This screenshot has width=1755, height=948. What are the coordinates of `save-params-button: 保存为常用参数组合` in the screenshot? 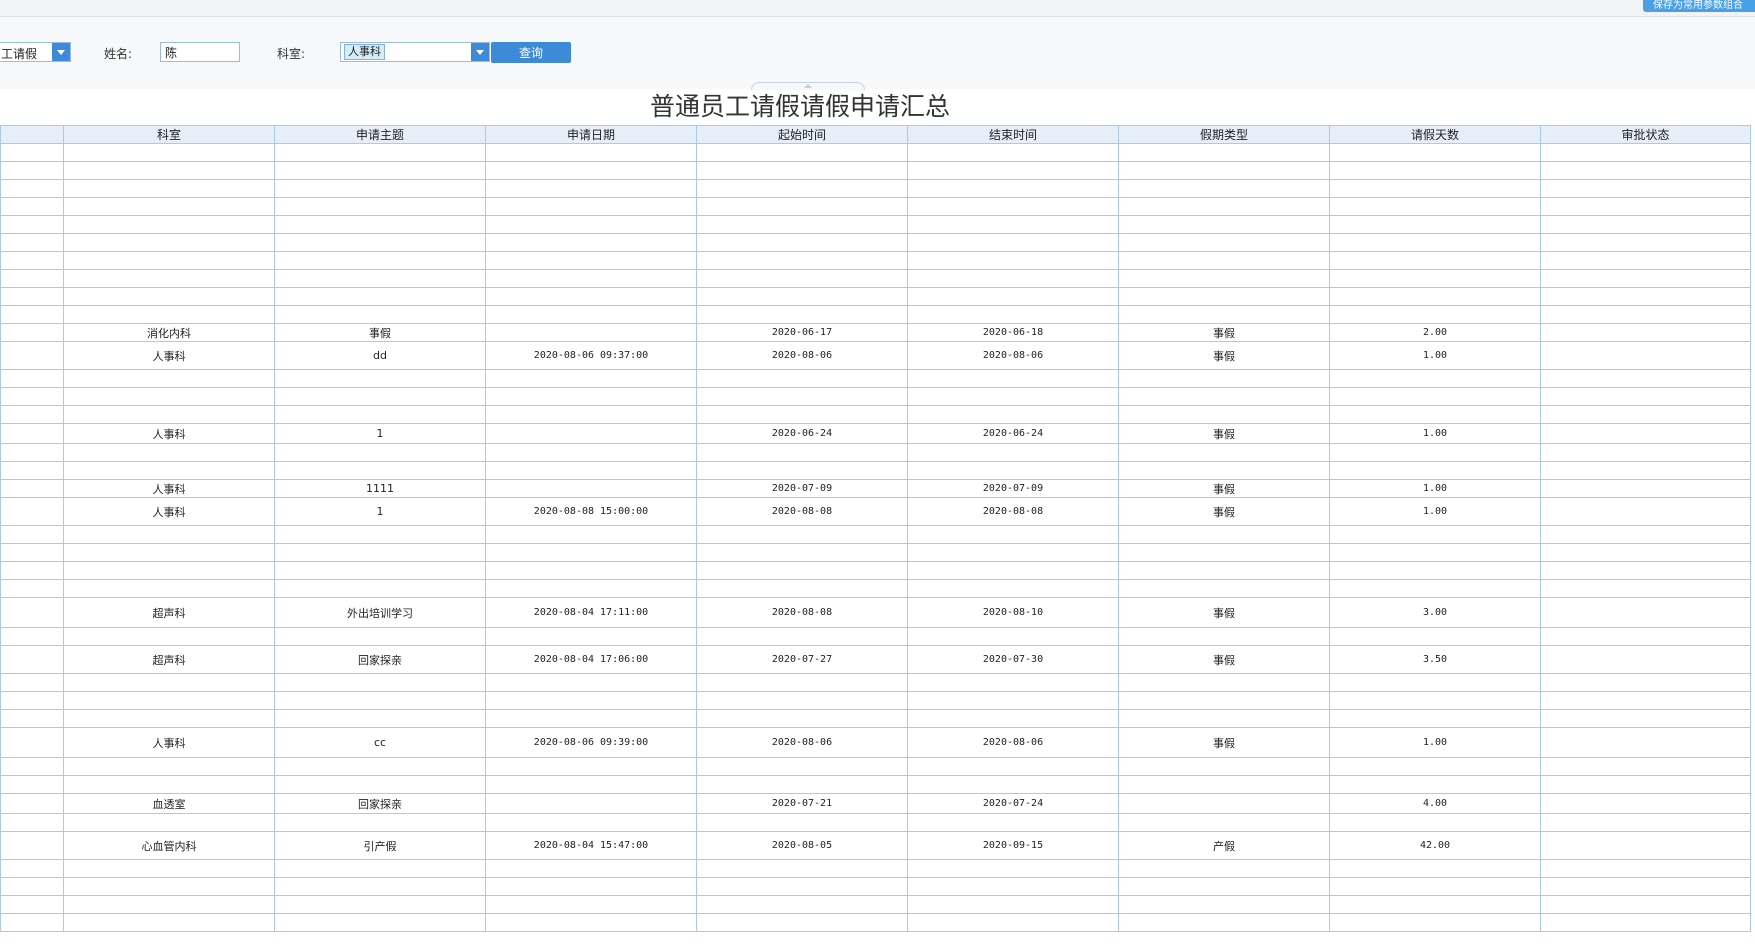 It's located at (1699, 6).